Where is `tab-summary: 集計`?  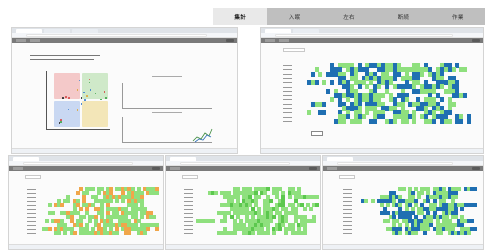 tab-summary: 集計 is located at coordinates (240, 16).